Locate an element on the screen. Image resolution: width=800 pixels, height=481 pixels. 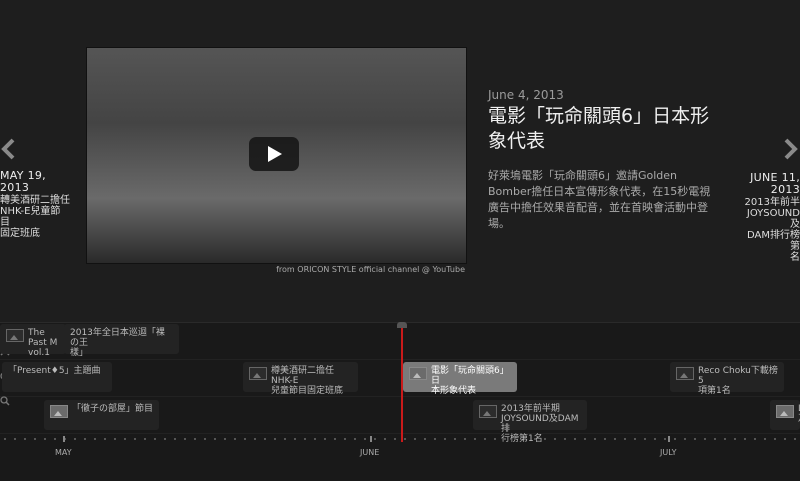
timeline-marker: 「Present♦5」主題曲 is located at coordinates (57, 377).